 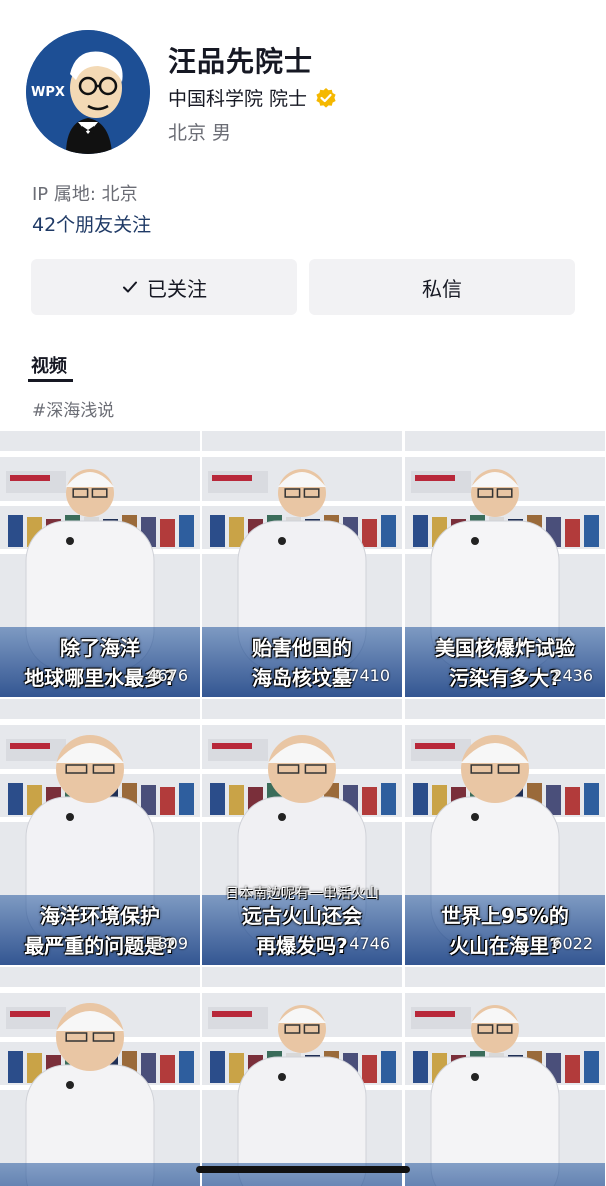 I want to click on home-indicator, so click(x=303, y=1169).